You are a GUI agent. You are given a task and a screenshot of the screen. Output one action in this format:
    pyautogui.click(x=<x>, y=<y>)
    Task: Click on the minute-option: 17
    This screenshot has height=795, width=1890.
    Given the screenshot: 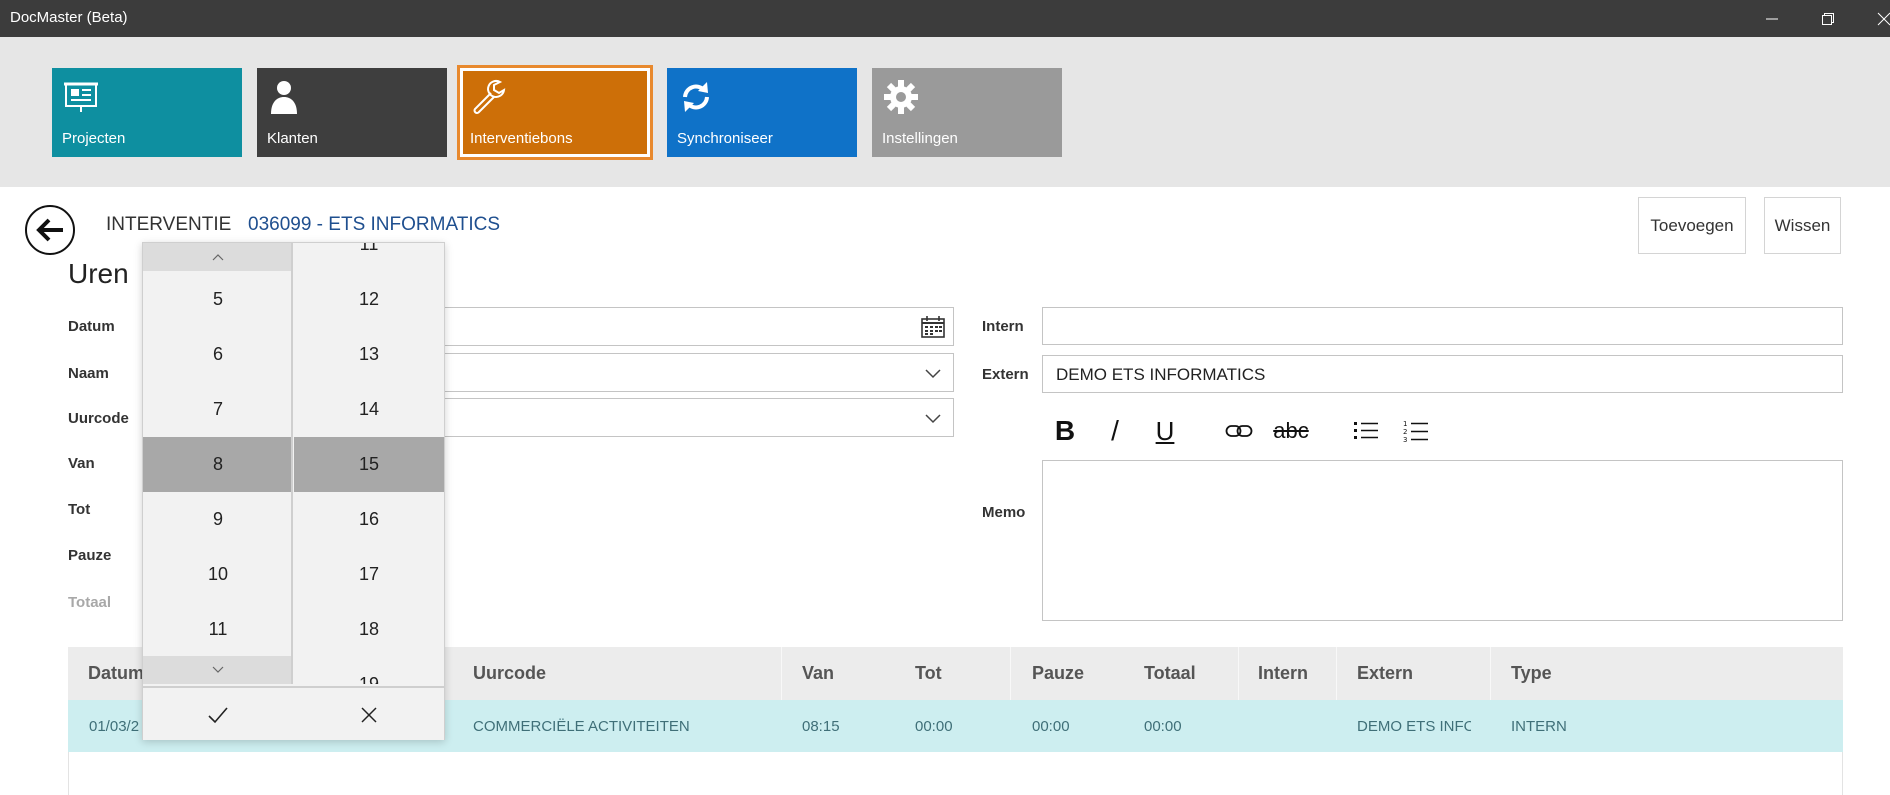 What is the action you would take?
    pyautogui.click(x=369, y=574)
    